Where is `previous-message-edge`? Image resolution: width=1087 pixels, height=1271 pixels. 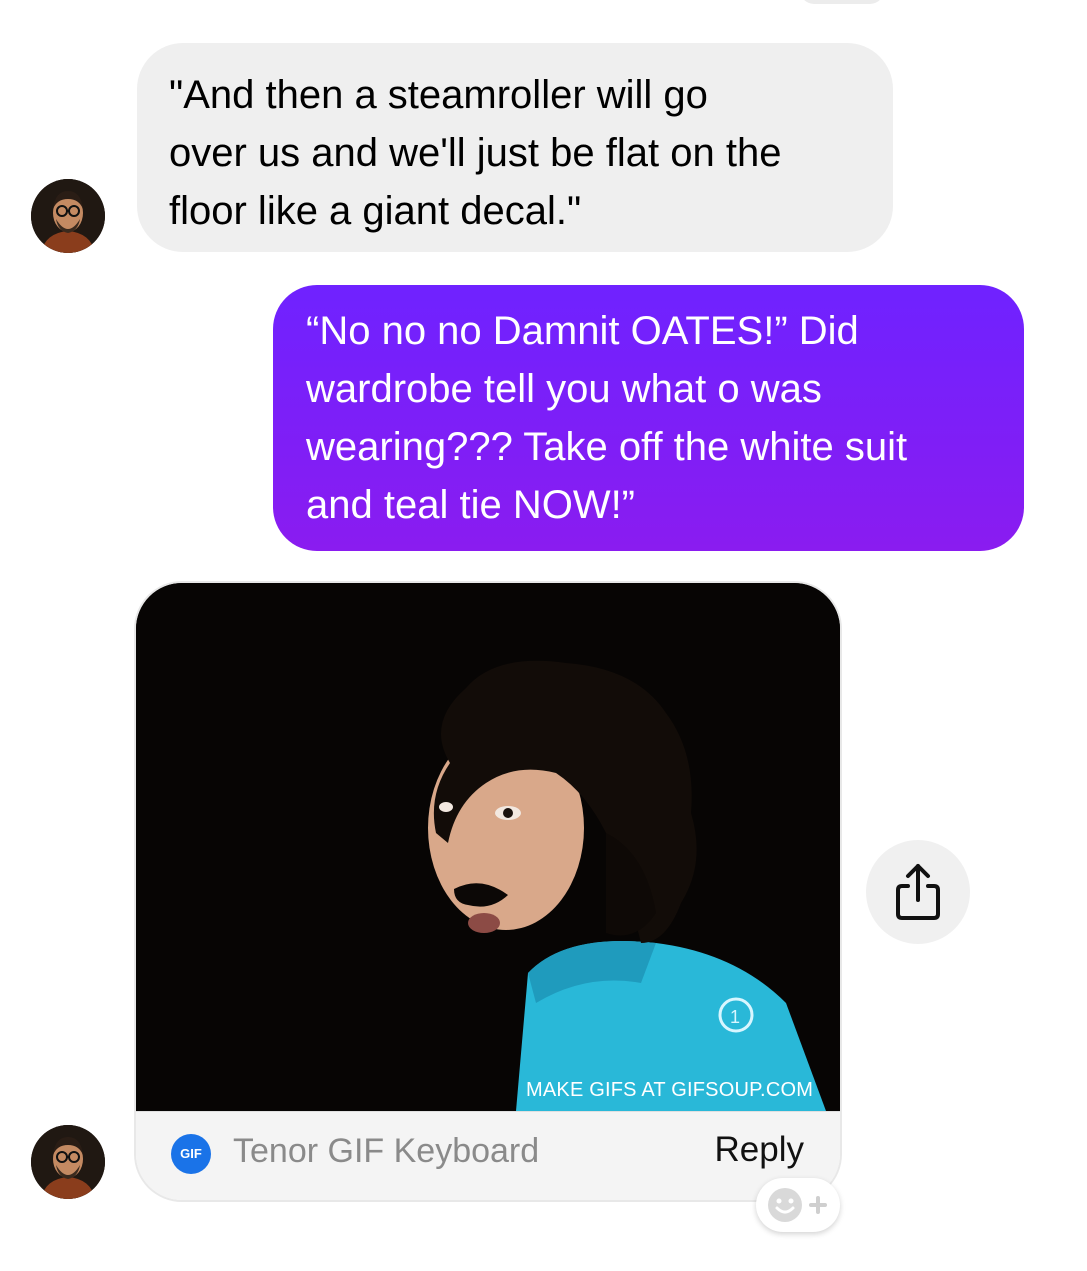
previous-message-edge is located at coordinates (842, 2).